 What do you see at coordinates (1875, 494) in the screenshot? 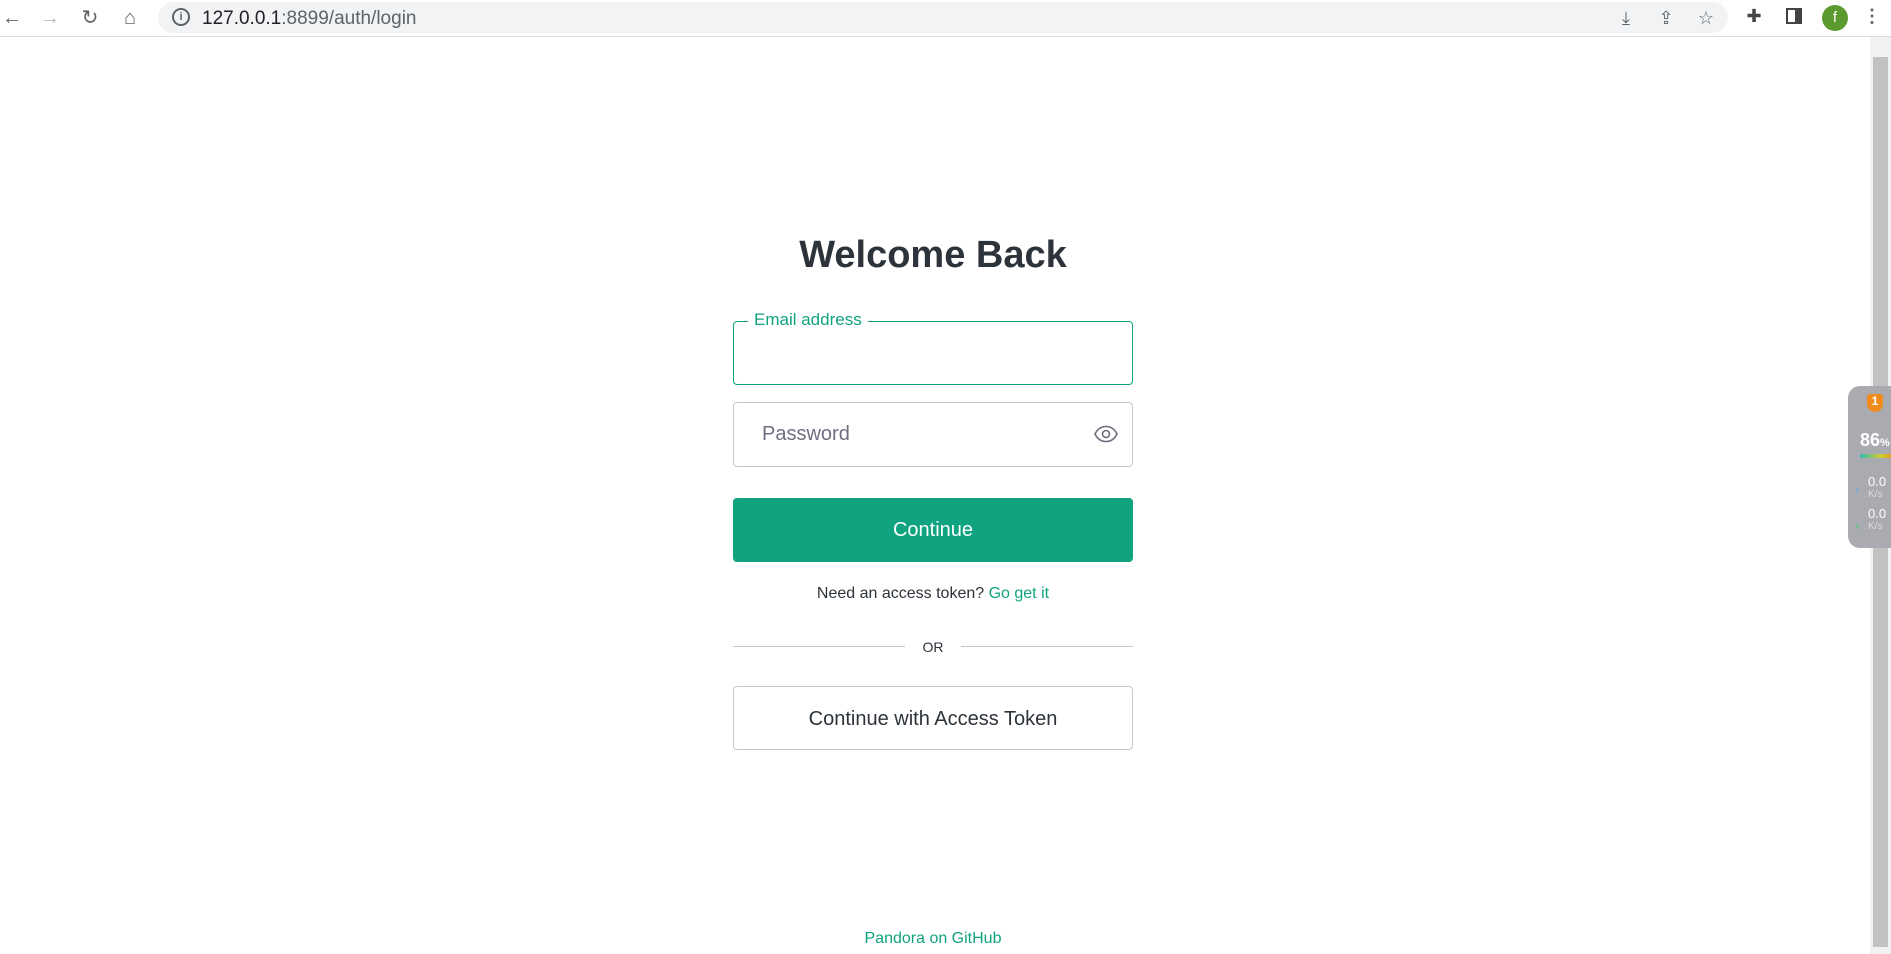
I see `upload-unit: K/s` at bounding box center [1875, 494].